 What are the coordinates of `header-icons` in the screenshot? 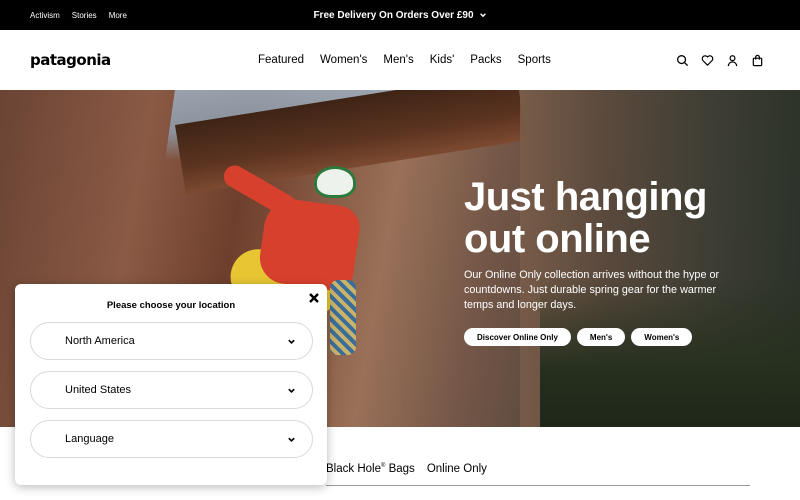 It's located at (720, 60).